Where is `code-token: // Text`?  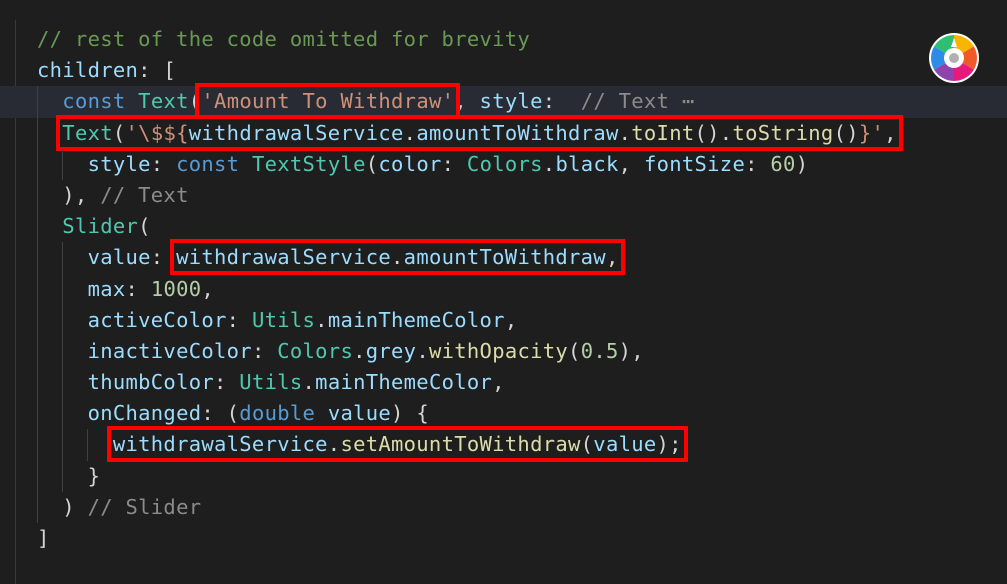
code-token: // Text is located at coordinates (144, 194).